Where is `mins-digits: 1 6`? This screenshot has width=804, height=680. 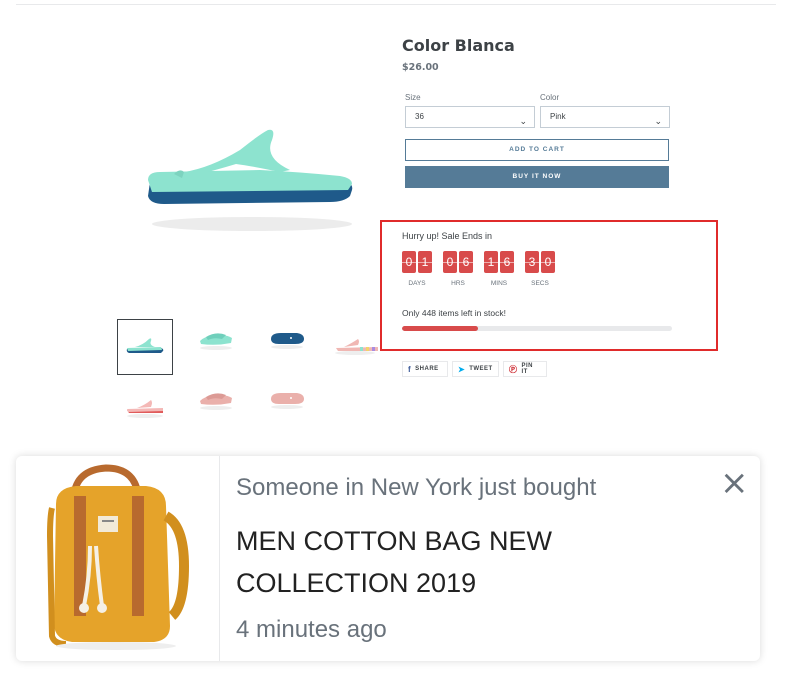
mins-digits: 1 6 is located at coordinates (499, 262).